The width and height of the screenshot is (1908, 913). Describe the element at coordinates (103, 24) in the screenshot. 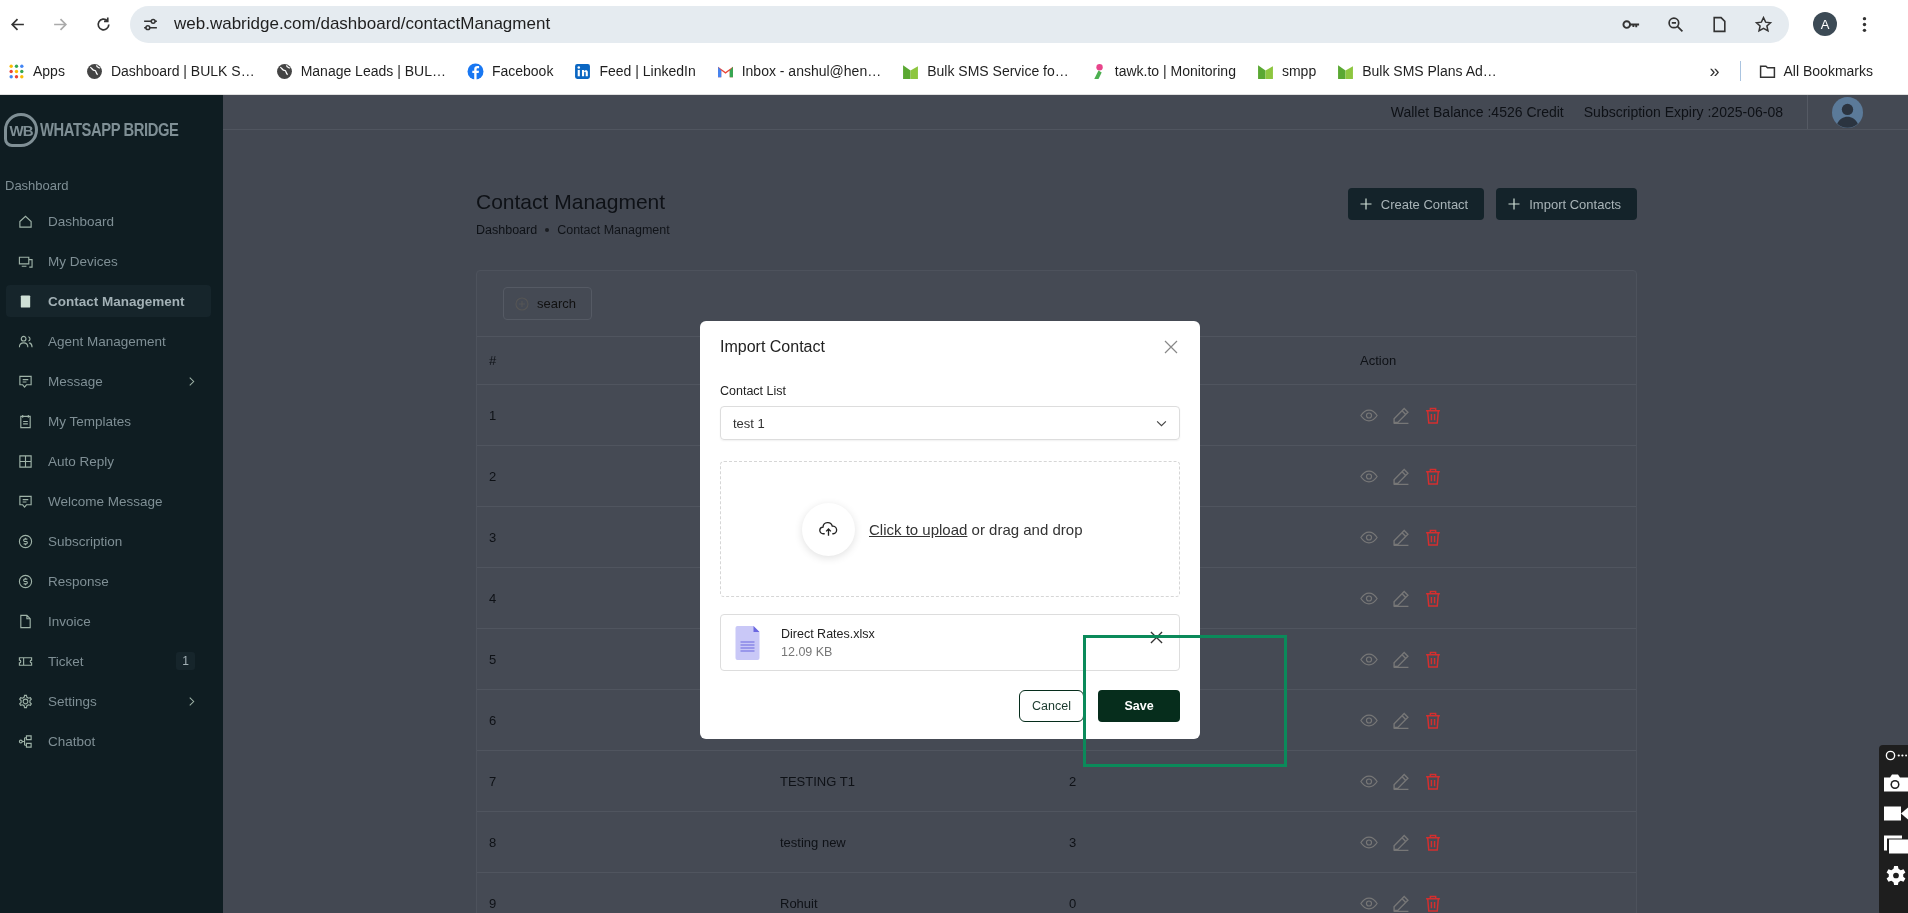

I see `reload-icon` at that location.